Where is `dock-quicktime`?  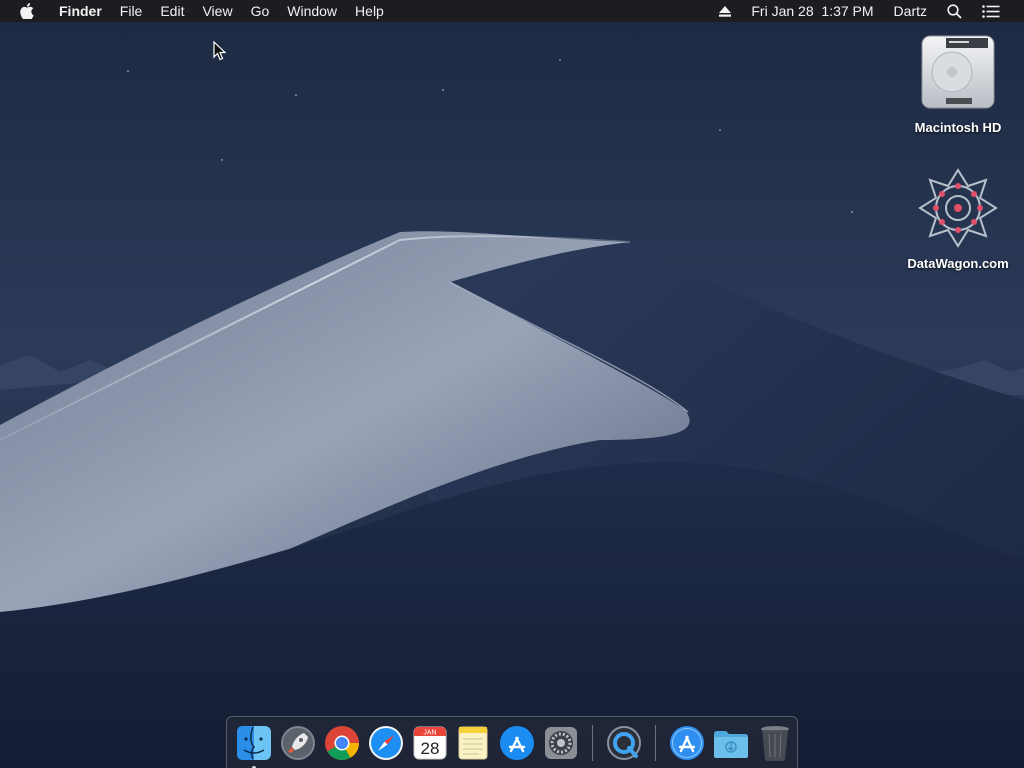
dock-quicktime is located at coordinates (624, 743).